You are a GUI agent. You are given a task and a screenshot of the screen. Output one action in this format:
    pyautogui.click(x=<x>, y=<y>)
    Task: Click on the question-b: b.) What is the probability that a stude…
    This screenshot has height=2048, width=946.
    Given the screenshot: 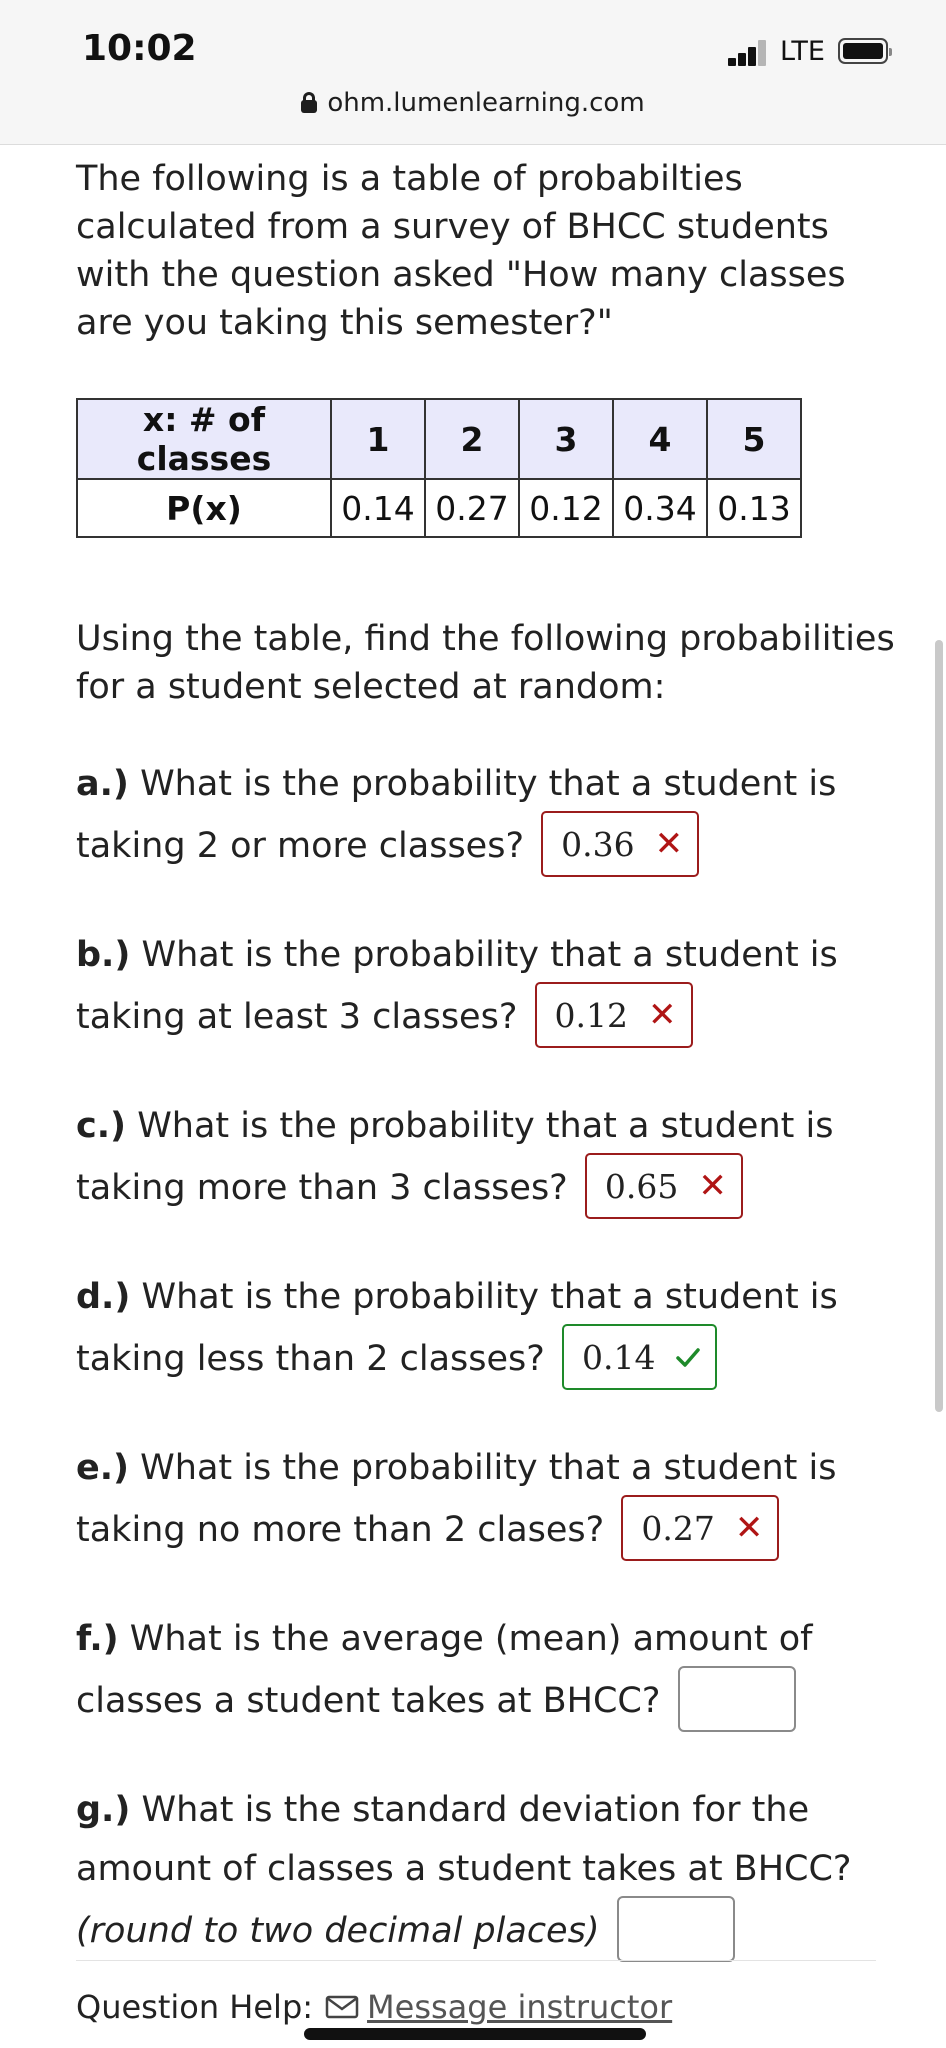 What is the action you would take?
    pyautogui.click(x=486, y=988)
    